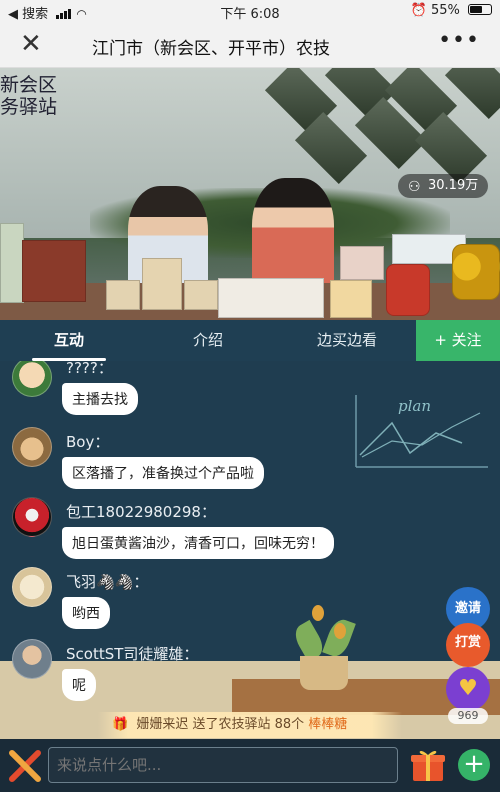 This screenshot has height=792, width=500. I want to click on gift-name: 棒棒糖, so click(328, 724).